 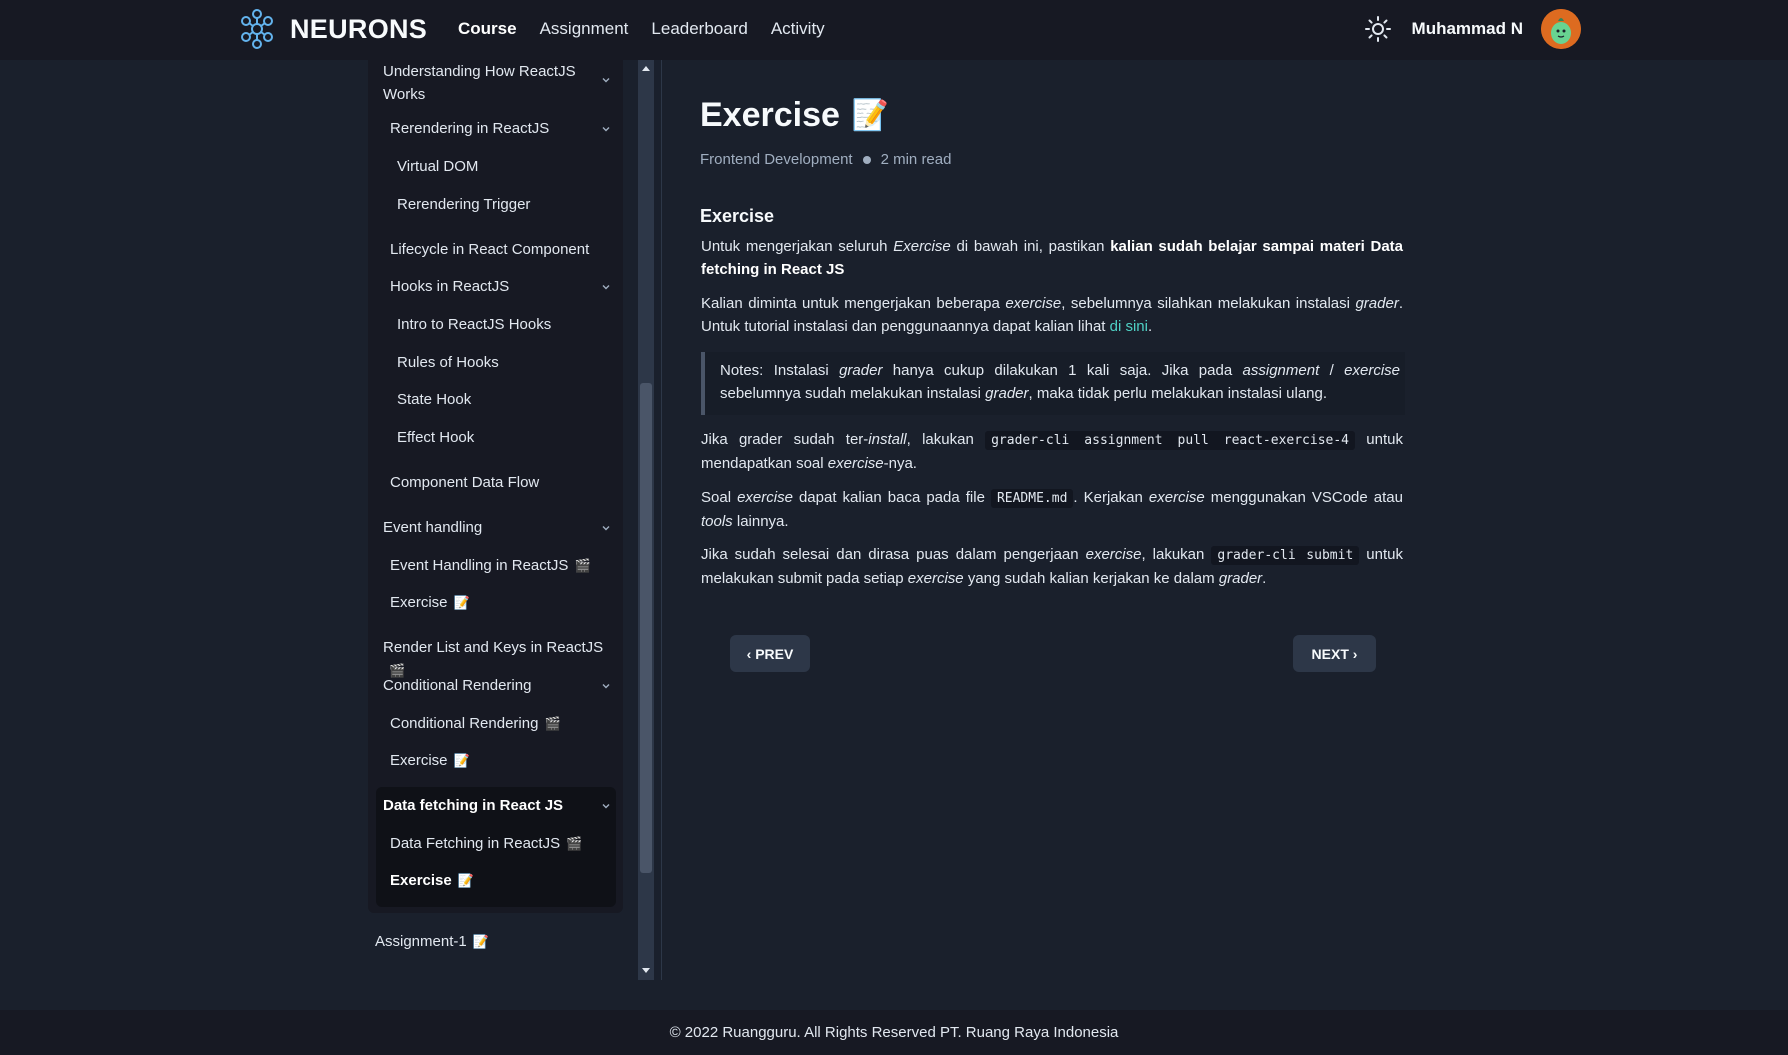 I want to click on nav-assignment: Assignment, so click(x=584, y=29).